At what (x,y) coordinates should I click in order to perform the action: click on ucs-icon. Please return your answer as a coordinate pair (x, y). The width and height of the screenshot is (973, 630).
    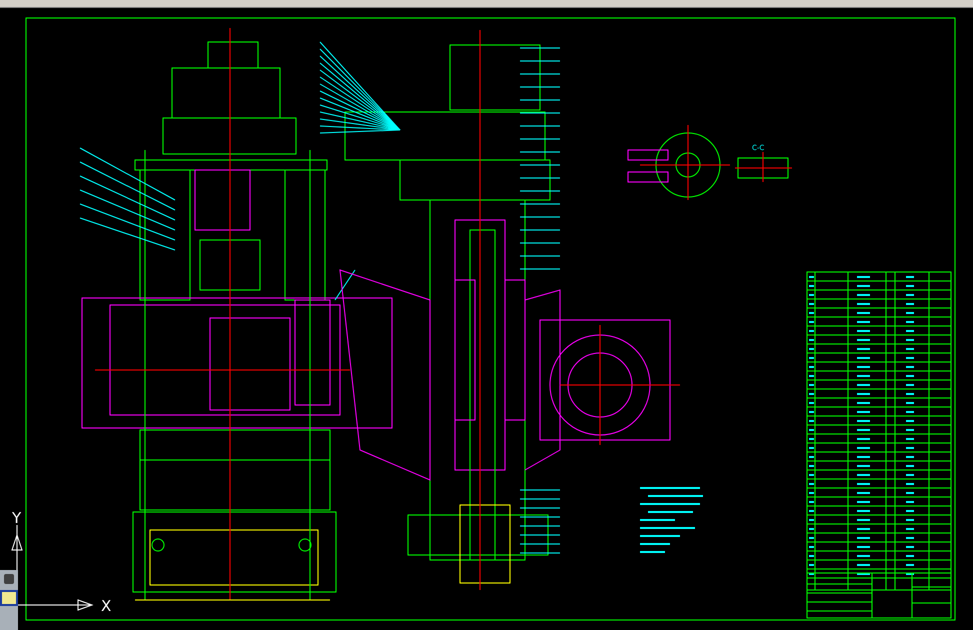
    Looking at the image, I should click on (52, 567).